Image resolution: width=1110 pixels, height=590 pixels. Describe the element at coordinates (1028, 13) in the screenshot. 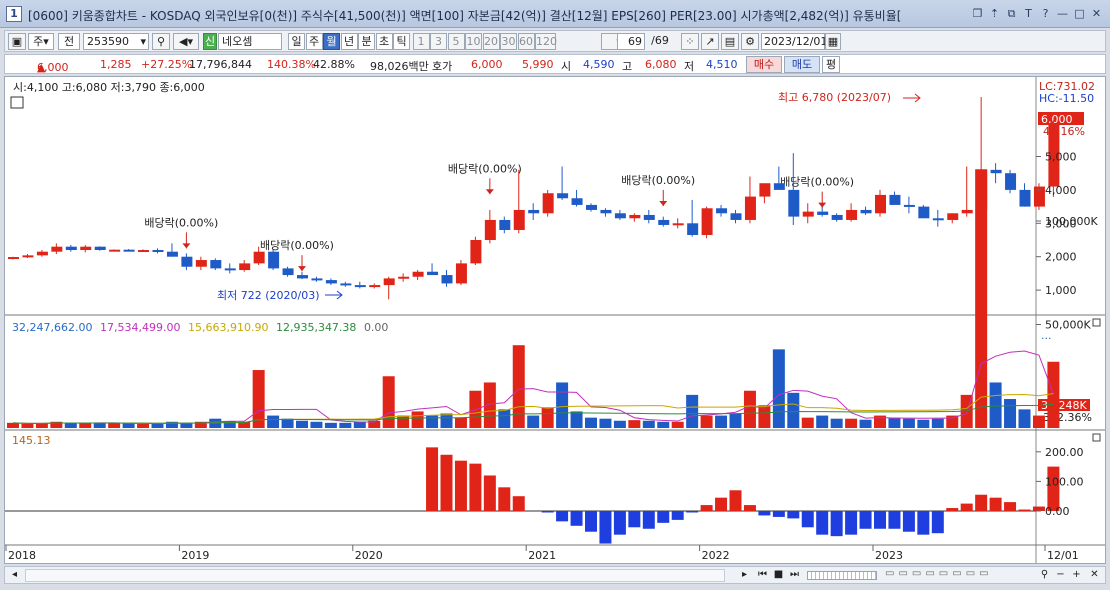

I see `text-icon: T` at that location.